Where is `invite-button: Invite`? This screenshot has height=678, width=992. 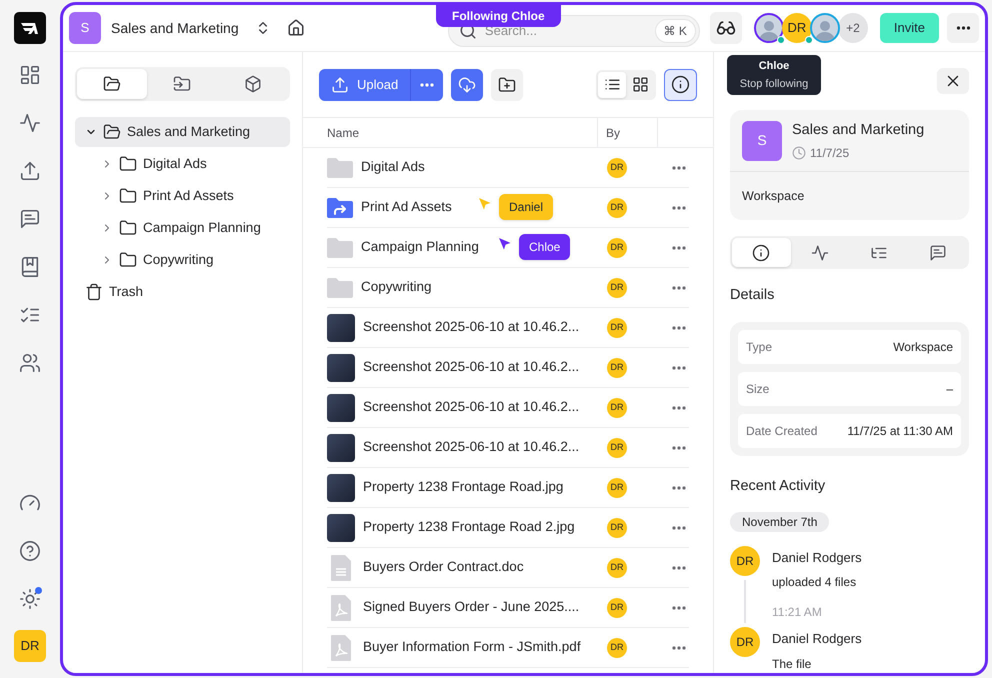 invite-button: Invite is located at coordinates (909, 28).